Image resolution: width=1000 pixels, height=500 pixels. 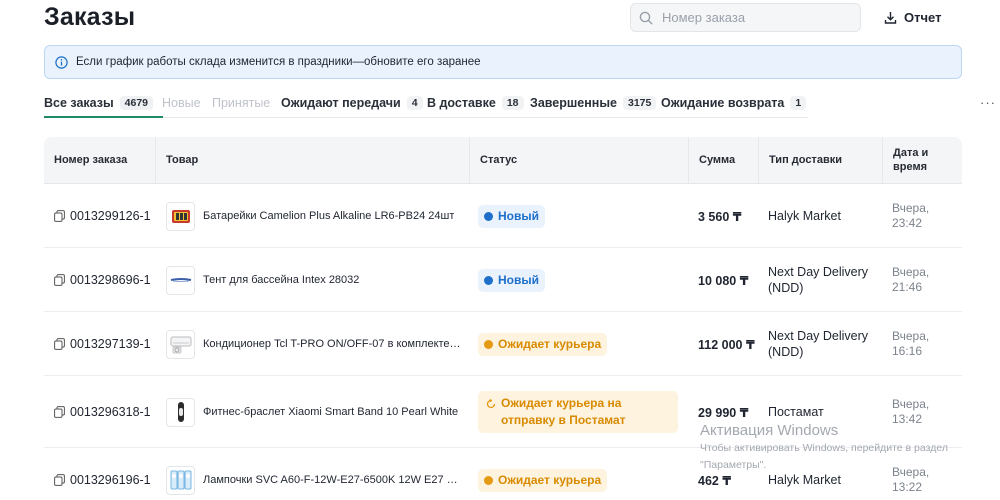 I want to click on more-options-button: ···, so click(x=988, y=102).